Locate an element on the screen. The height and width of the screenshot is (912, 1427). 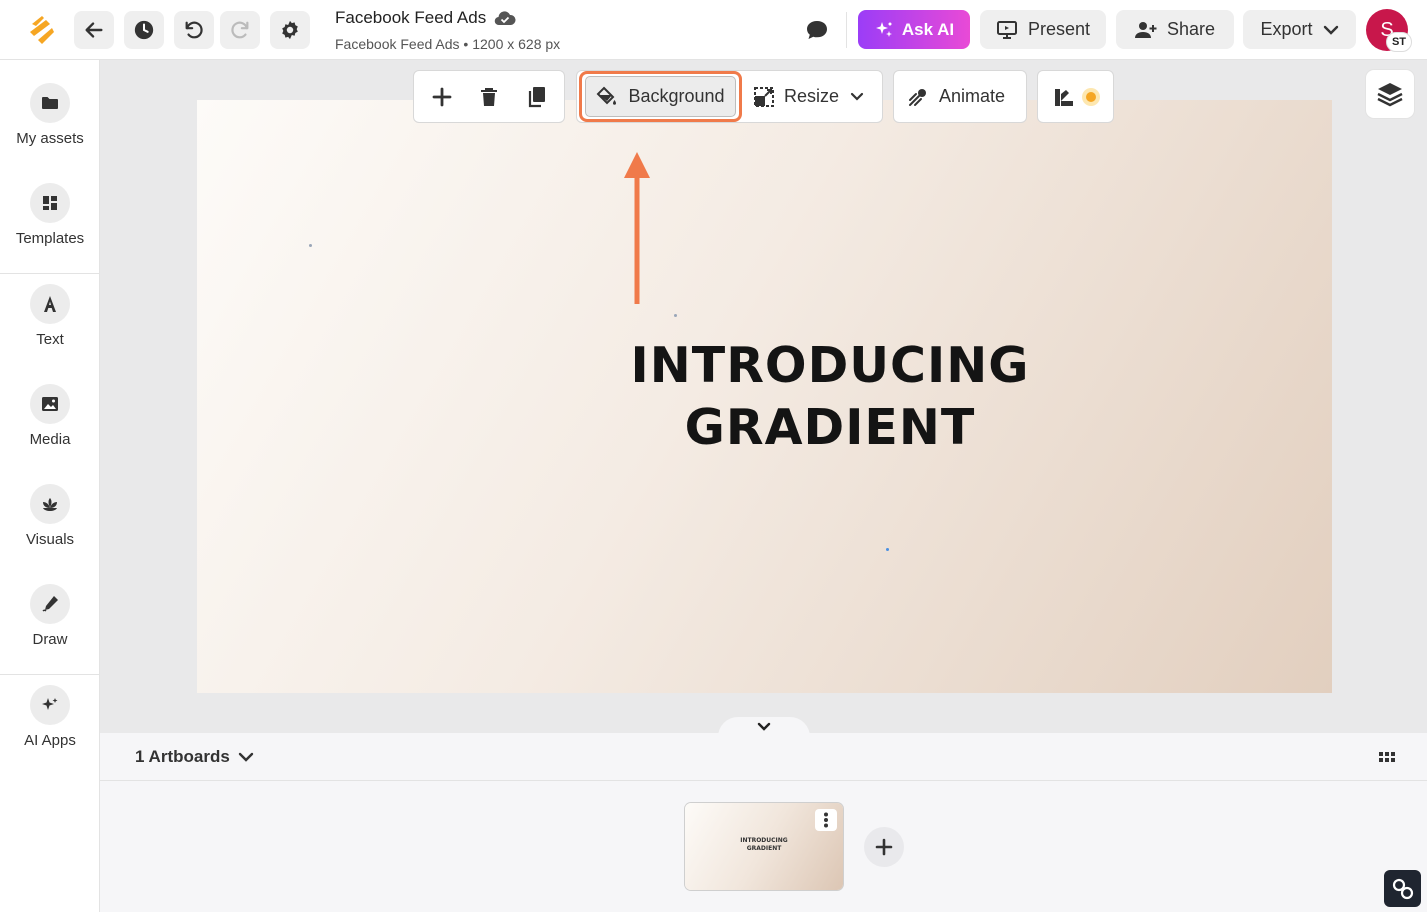
sidebar-item-label: AI Apps is located at coordinates (50, 740).